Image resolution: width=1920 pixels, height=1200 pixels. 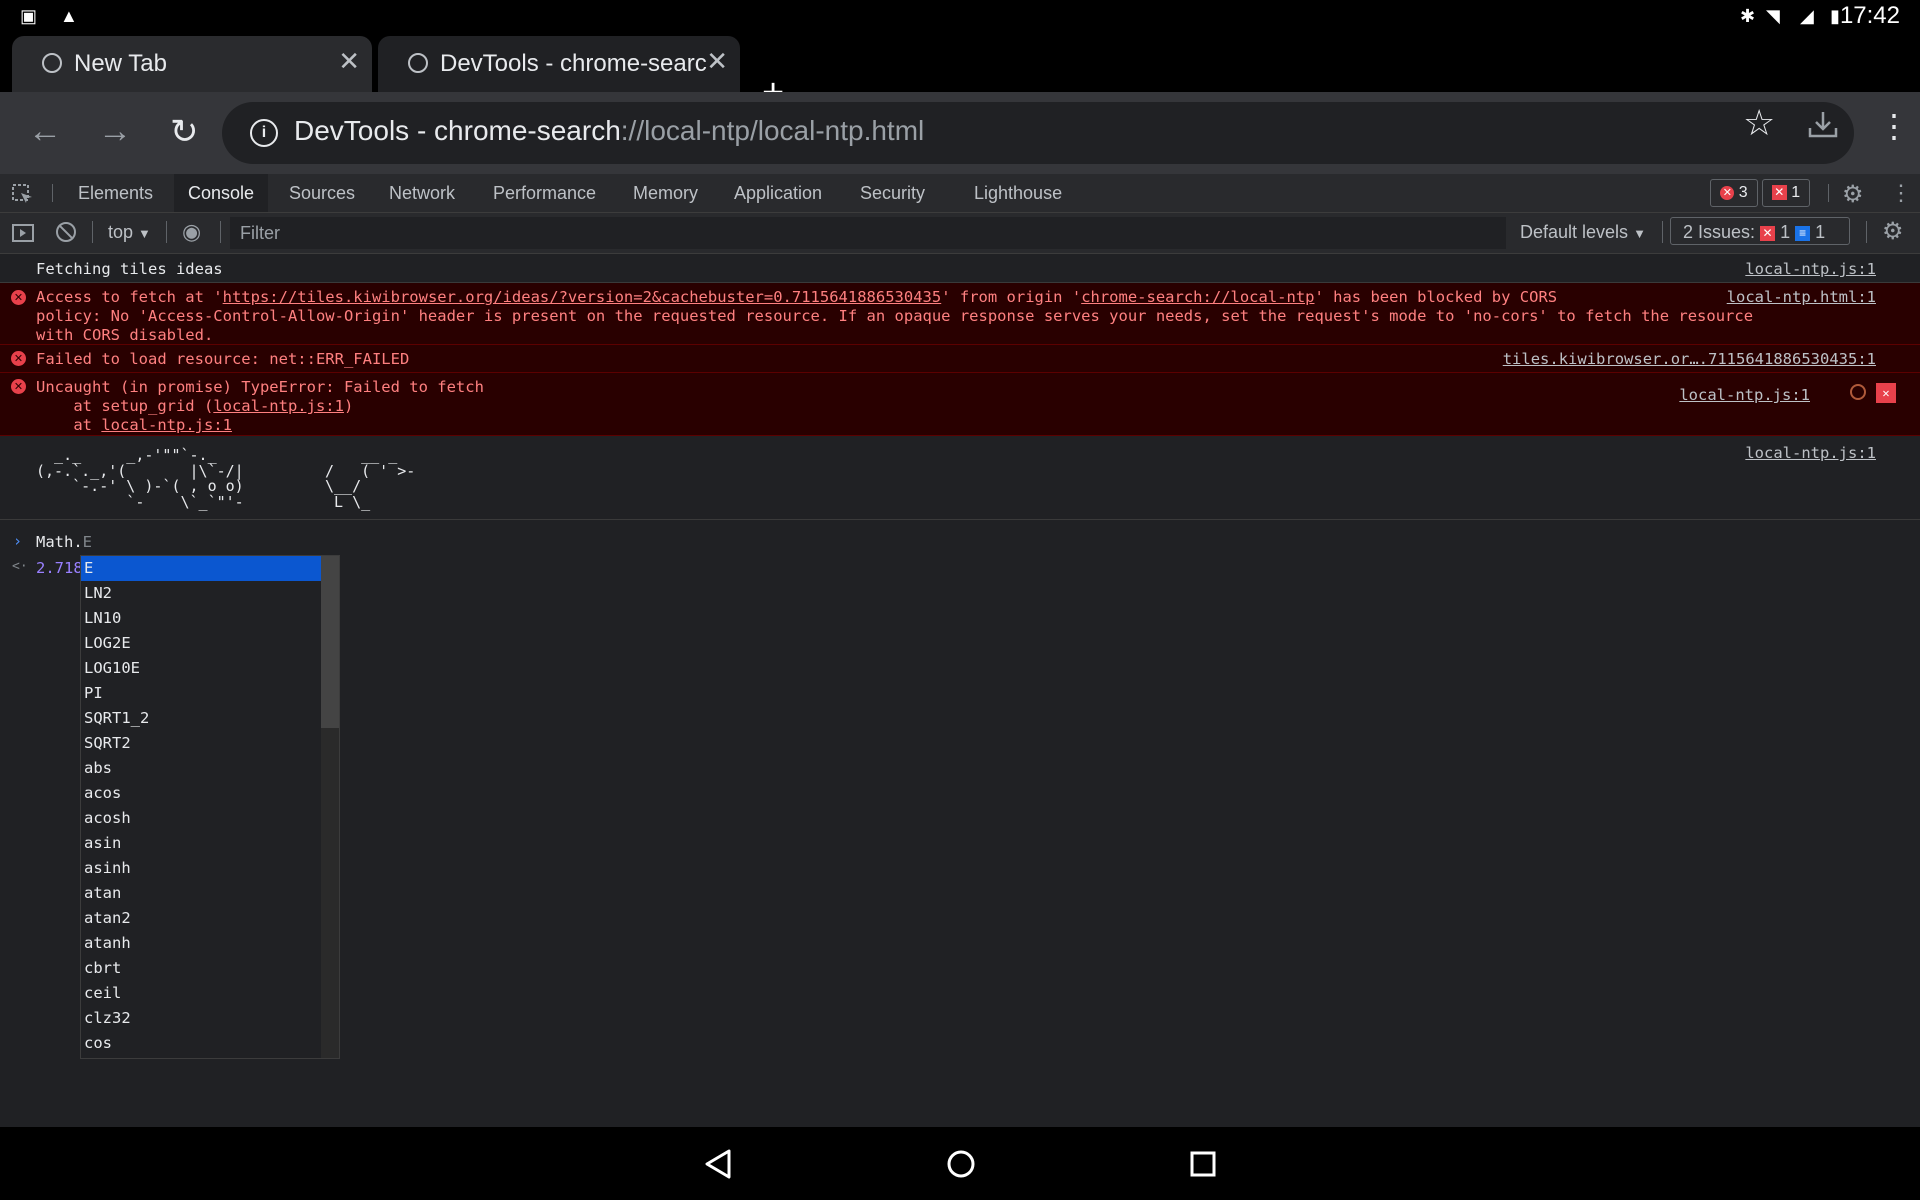 What do you see at coordinates (348, 406) in the screenshot?
I see `error-text-part: )` at bounding box center [348, 406].